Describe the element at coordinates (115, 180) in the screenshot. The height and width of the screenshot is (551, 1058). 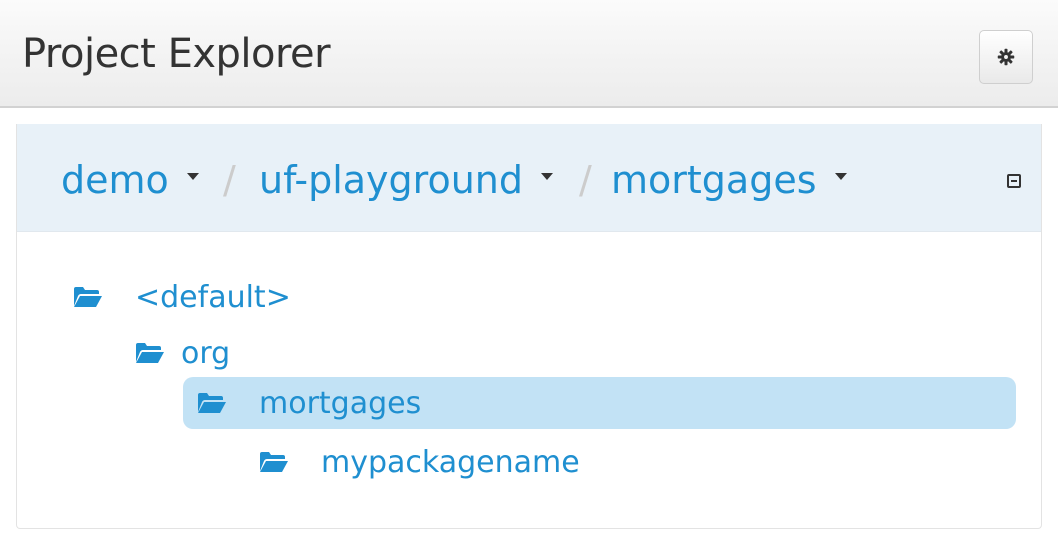
I see `breadcrumb-item-label: demo` at that location.